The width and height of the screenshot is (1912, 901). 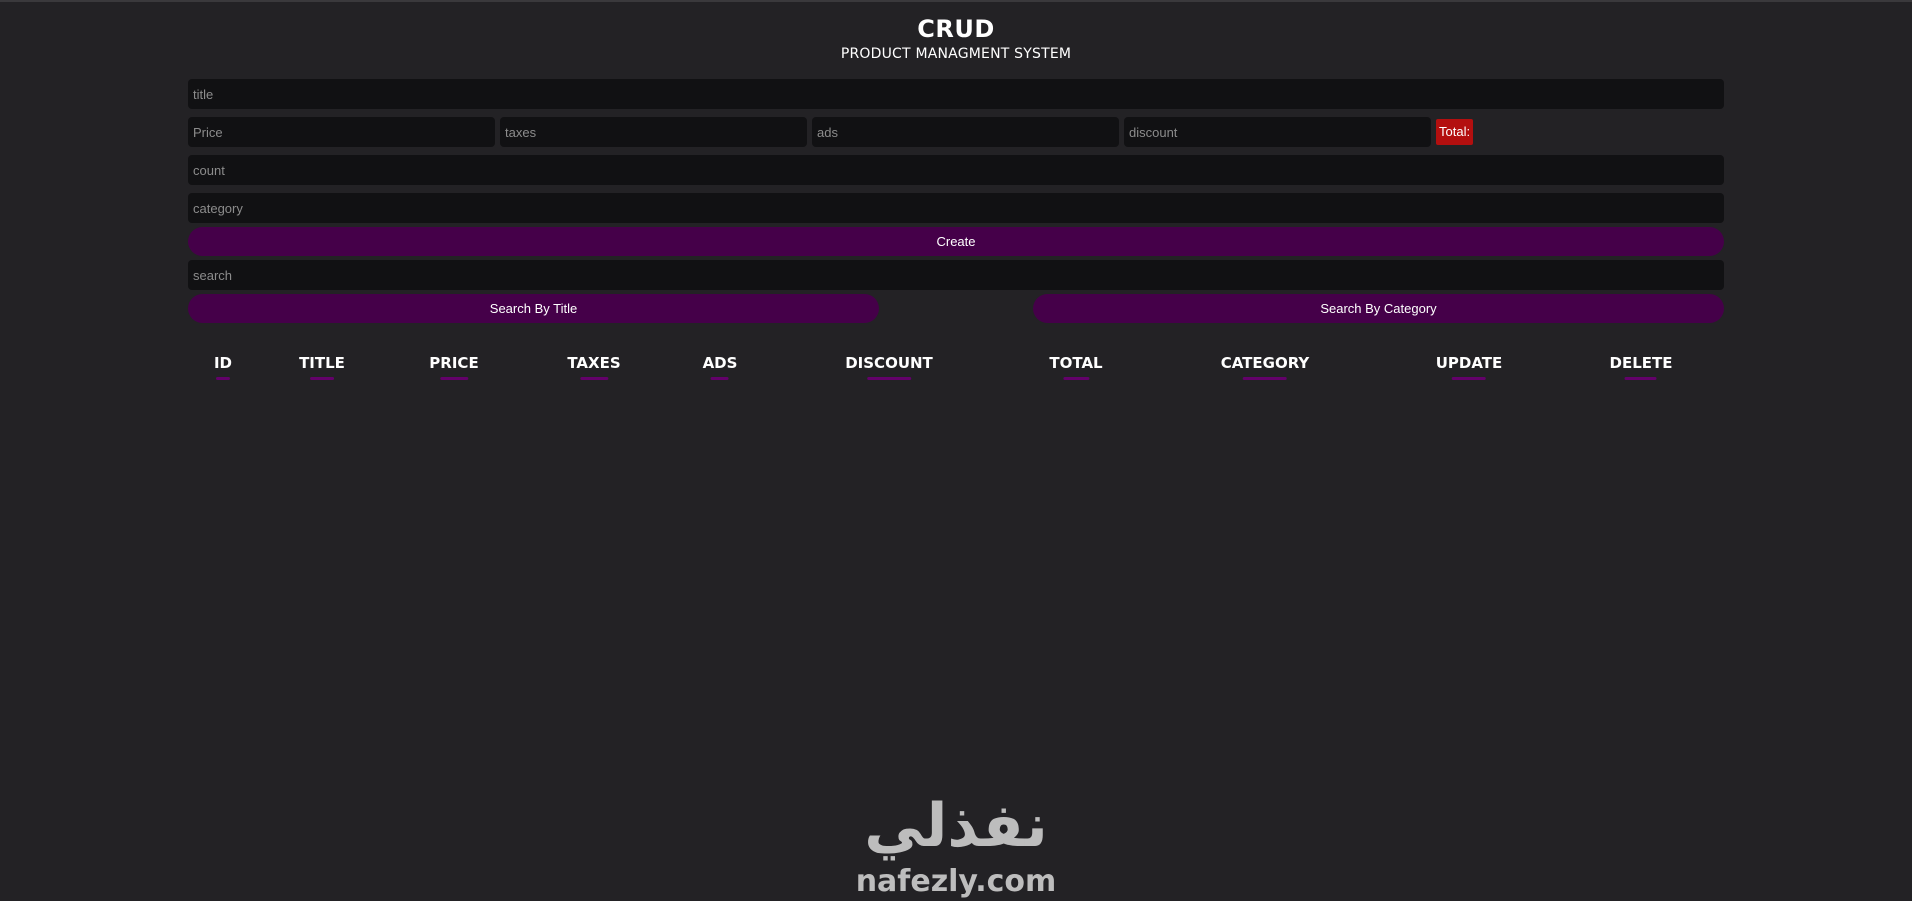 What do you see at coordinates (956, 54) in the screenshot?
I see `page-subtitle: PRODUCT MANAGMENT SYSTEM` at bounding box center [956, 54].